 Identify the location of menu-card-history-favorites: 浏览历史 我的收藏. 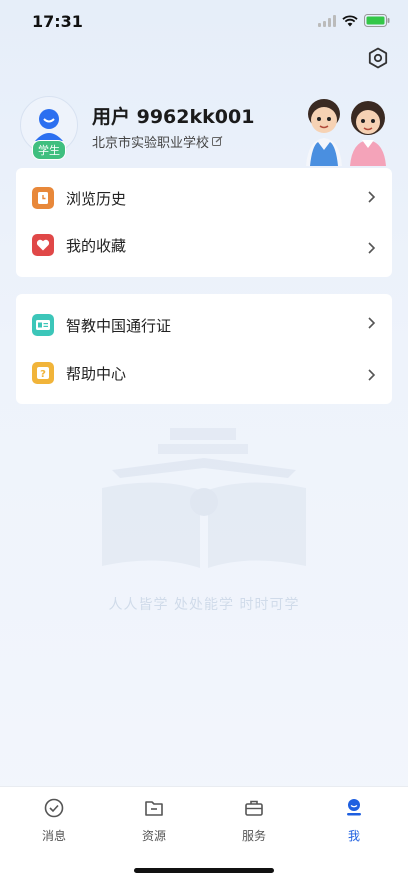
(204, 222).